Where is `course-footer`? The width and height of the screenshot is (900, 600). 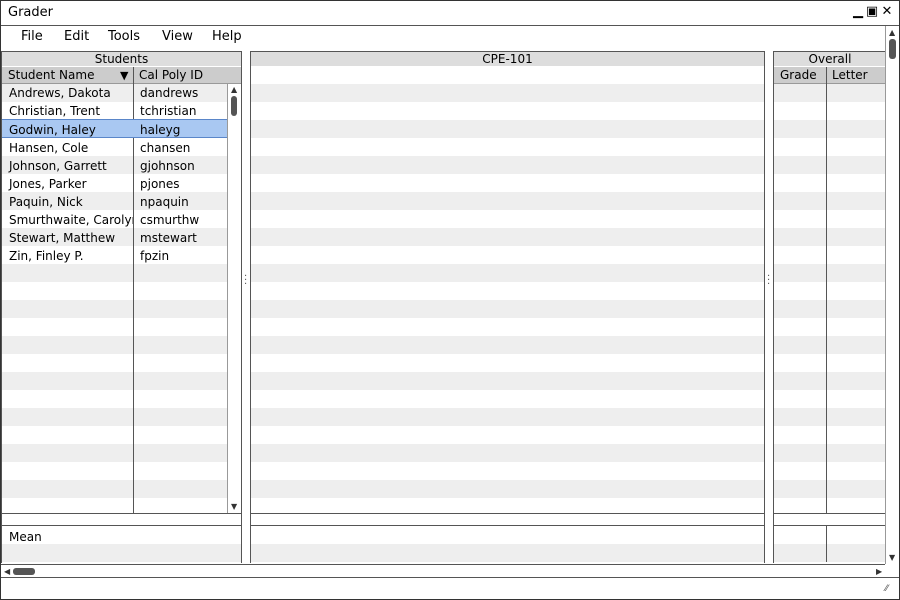 course-footer is located at coordinates (507, 538).